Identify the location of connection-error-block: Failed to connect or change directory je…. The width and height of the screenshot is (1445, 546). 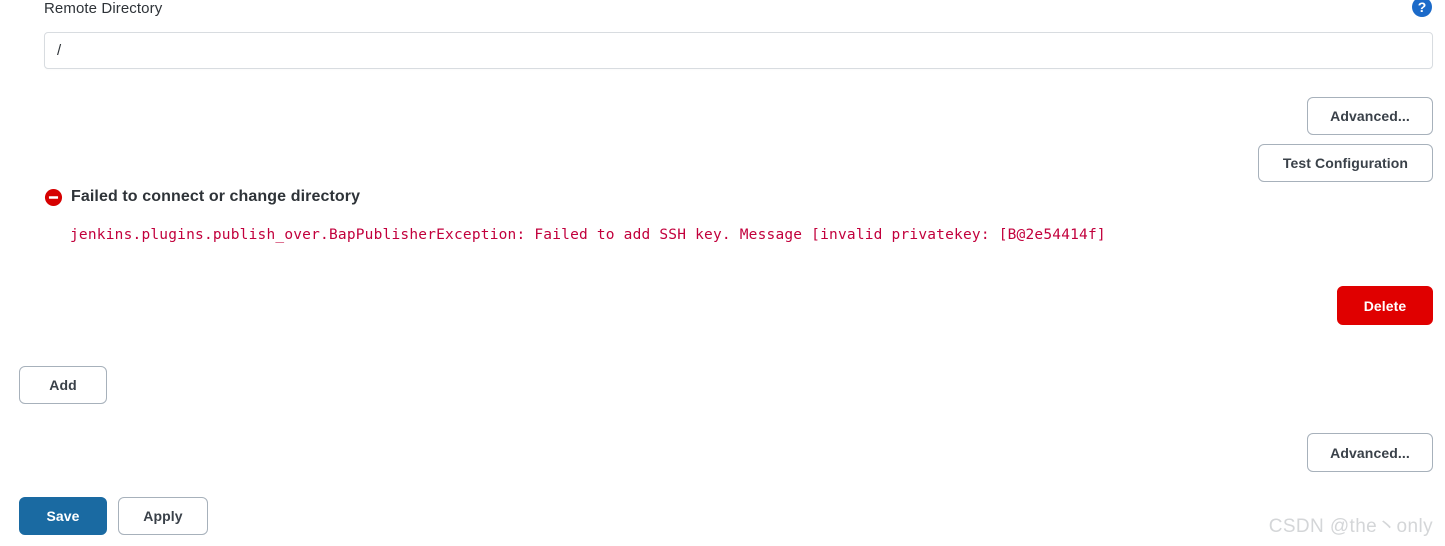
(722, 214).